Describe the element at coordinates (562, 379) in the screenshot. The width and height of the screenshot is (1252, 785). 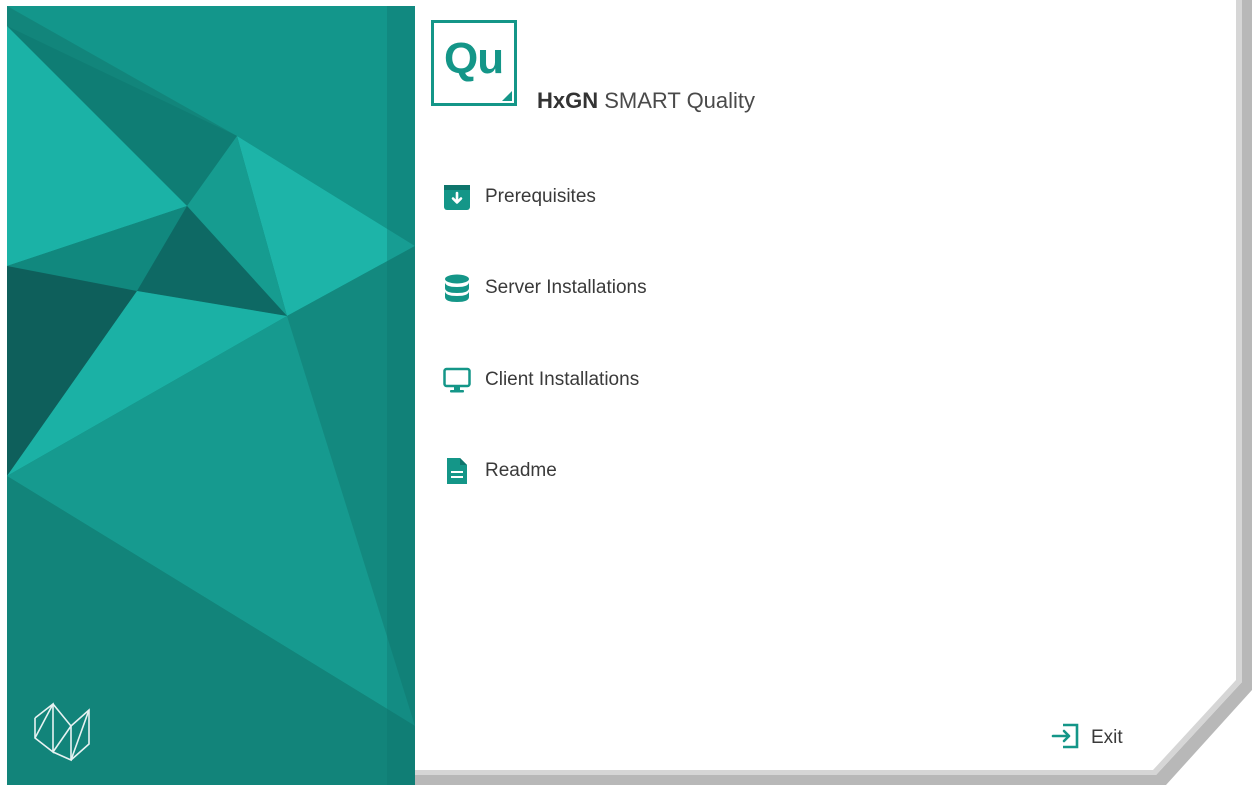
I see `menu-item-label: Client Installations` at that location.